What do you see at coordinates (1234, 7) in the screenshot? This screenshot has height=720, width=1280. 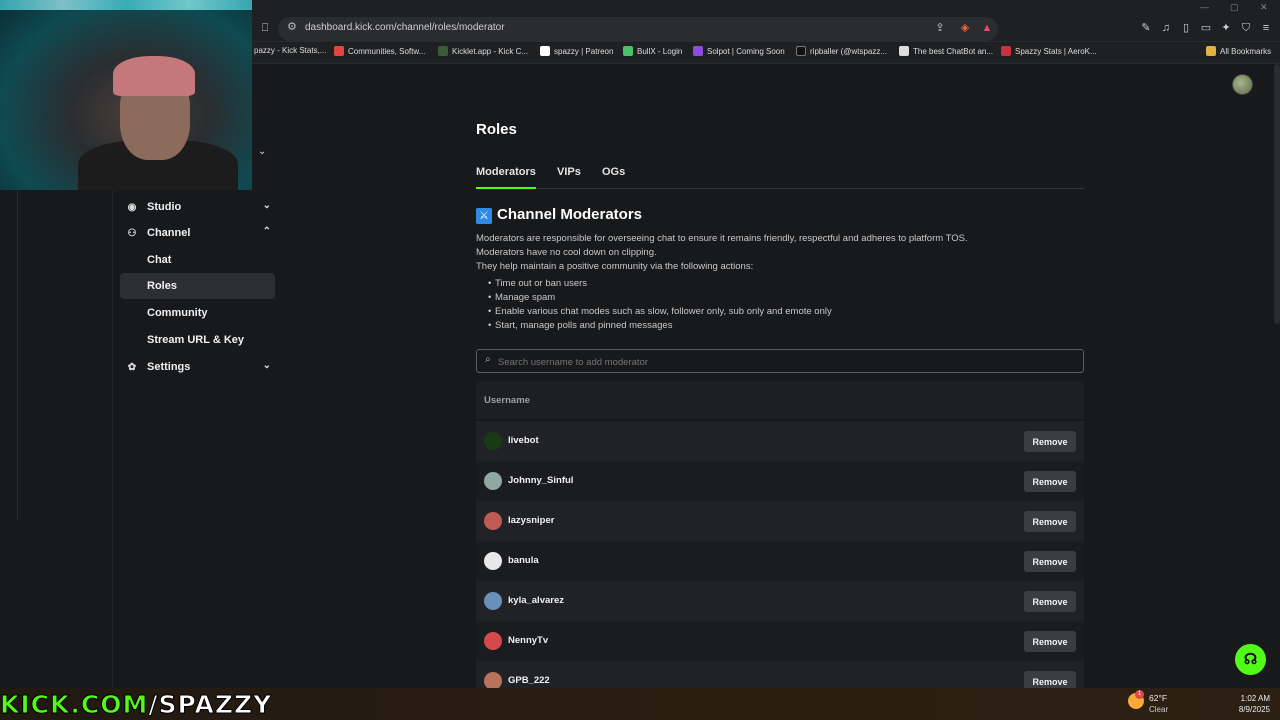 I see `maximize-icon: ▢` at bounding box center [1234, 7].